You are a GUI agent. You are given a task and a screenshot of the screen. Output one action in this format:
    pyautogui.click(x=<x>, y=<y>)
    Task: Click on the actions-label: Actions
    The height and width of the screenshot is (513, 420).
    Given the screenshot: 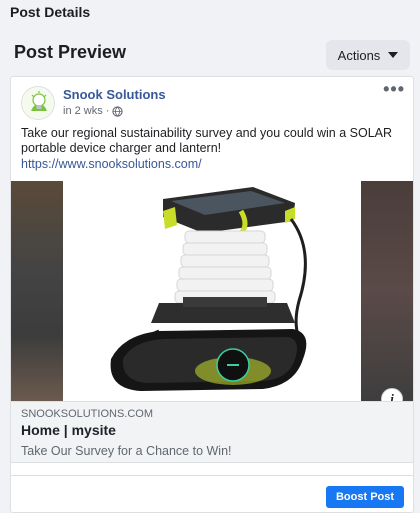 What is the action you would take?
    pyautogui.click(x=359, y=55)
    